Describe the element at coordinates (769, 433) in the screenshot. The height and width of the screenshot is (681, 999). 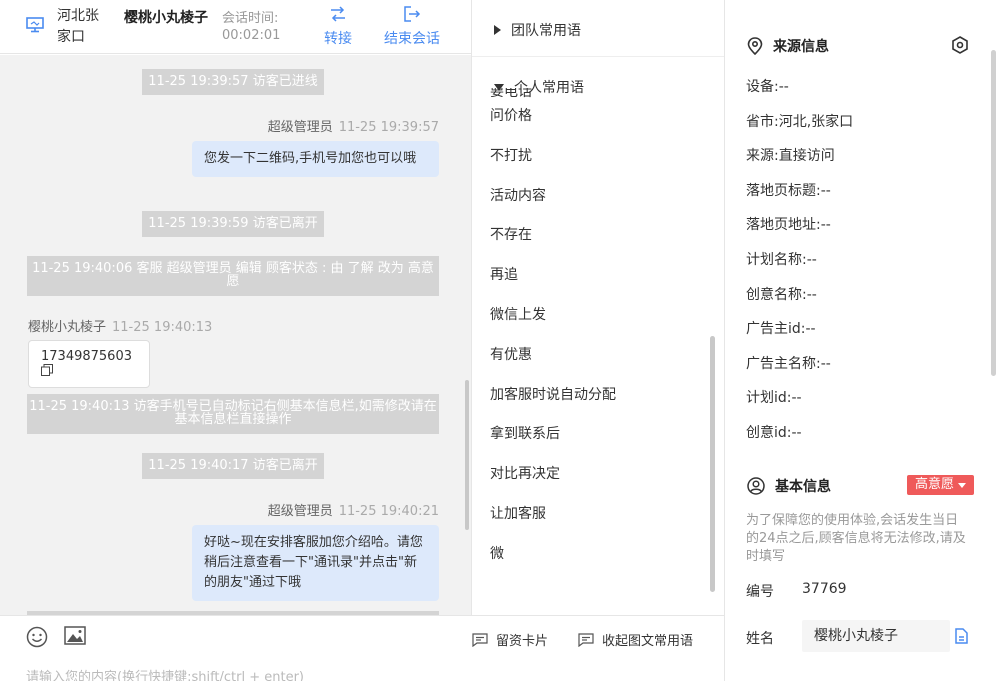
I see `source-field-label: 创意id:` at that location.